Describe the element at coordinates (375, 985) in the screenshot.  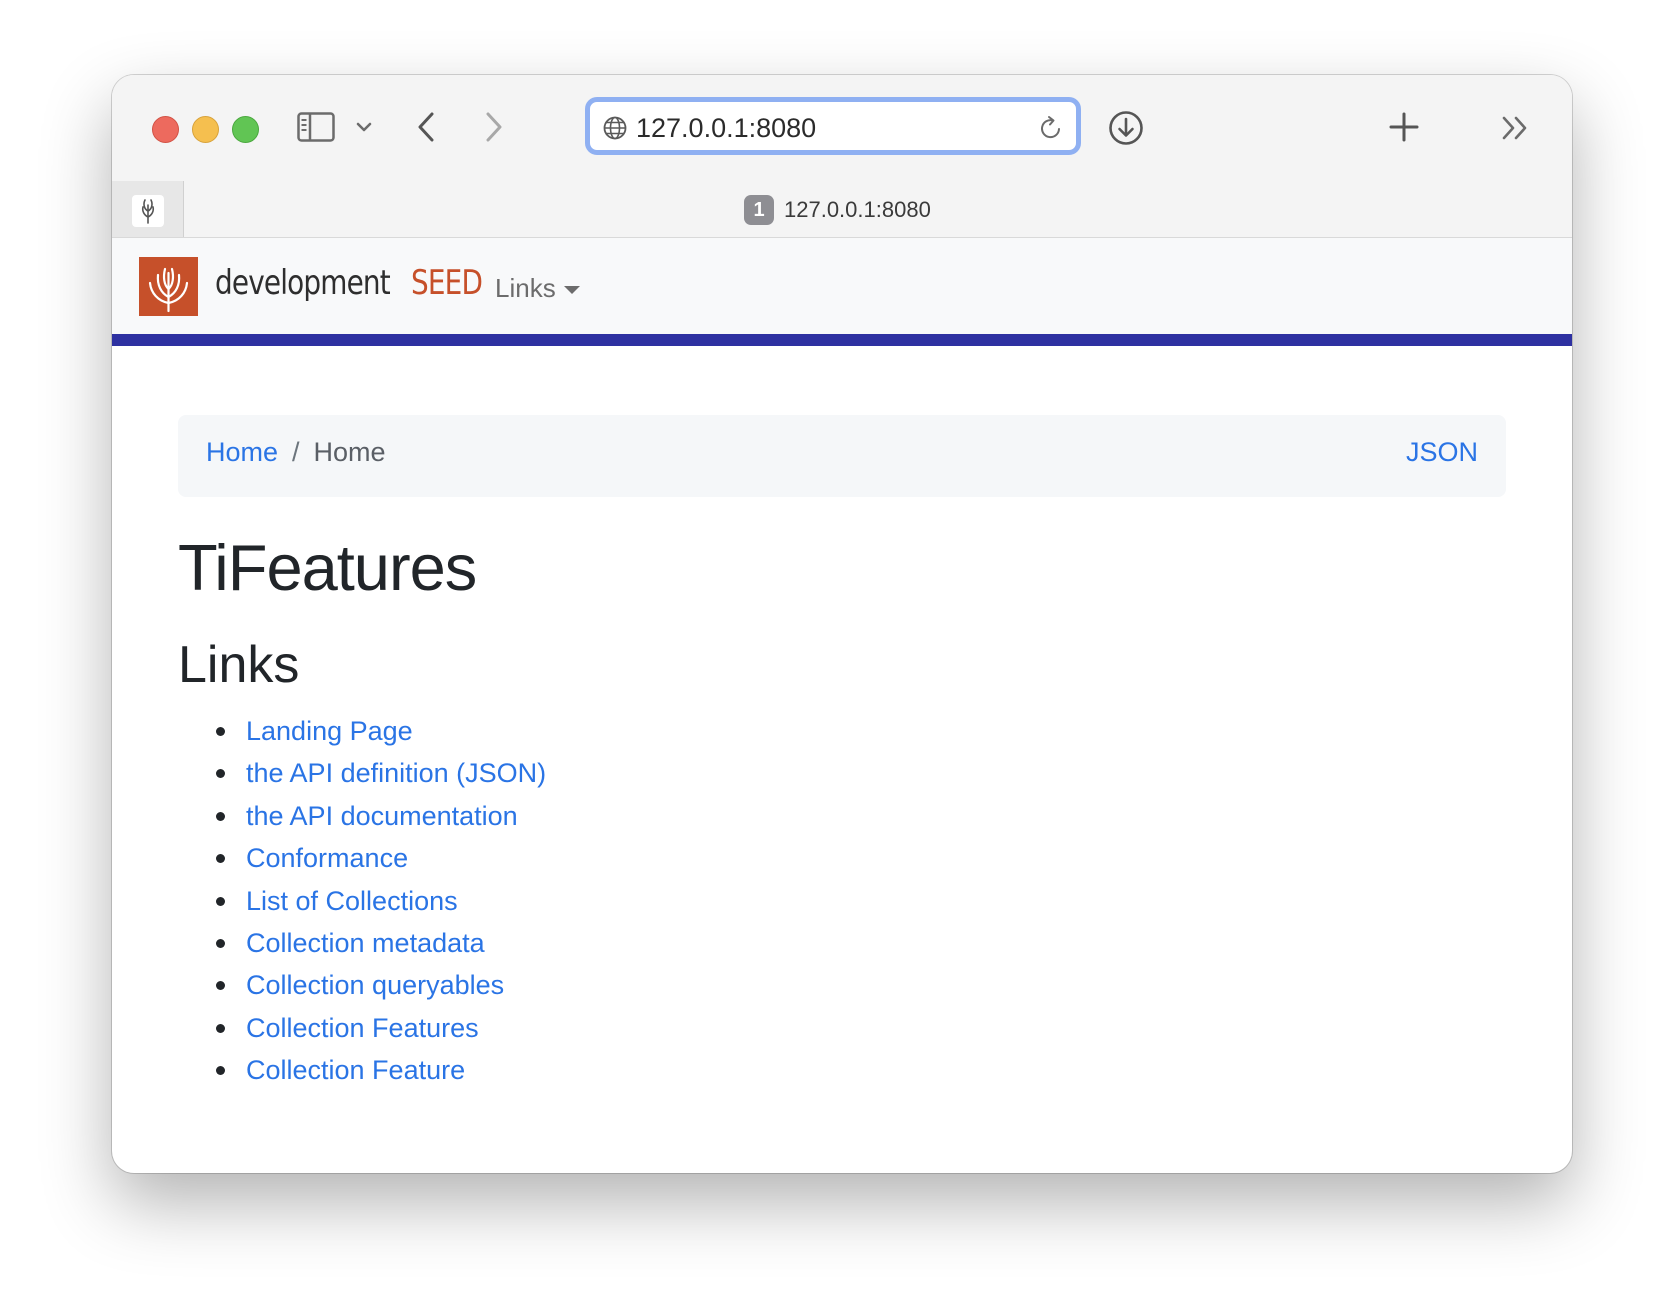
I see `collection-queryables-link: Collection queryables` at that location.